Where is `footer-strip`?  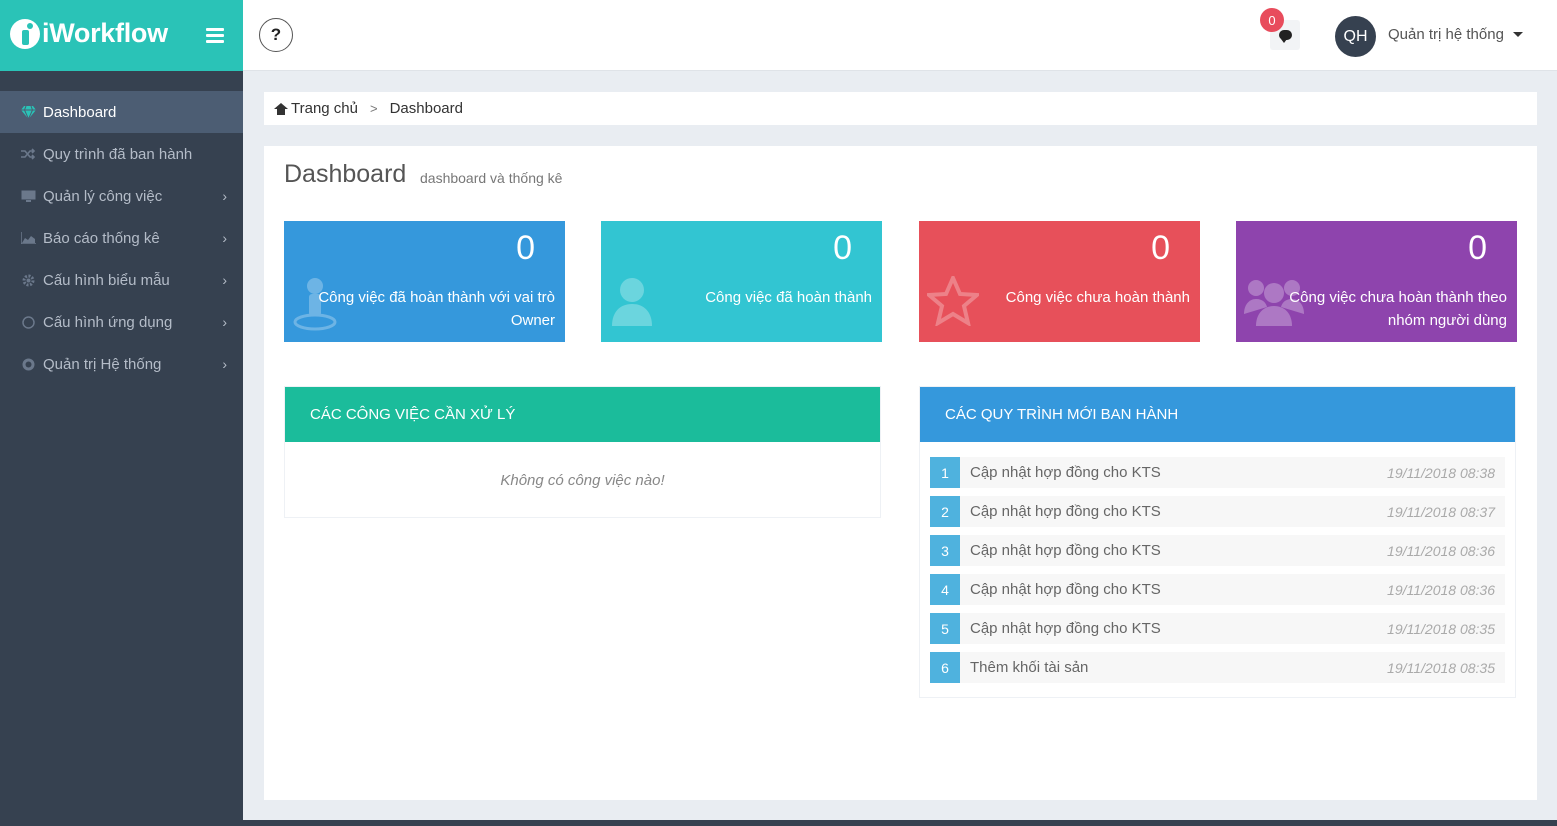 footer-strip is located at coordinates (900, 823).